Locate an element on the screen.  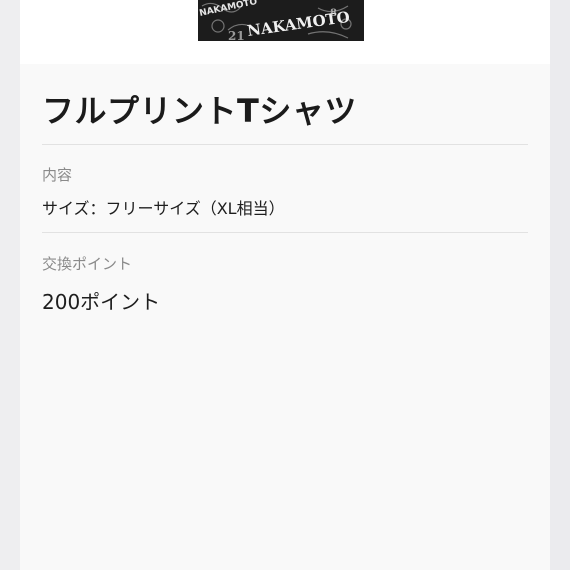
points-value: 200ポイント is located at coordinates (101, 302).